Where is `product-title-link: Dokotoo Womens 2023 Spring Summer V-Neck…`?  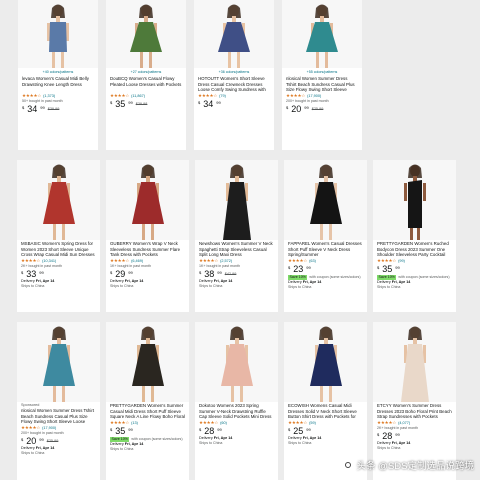 product-title-link: Dokotoo Womens 2023 Spring Summer V-Neck… is located at coordinates (236, 411).